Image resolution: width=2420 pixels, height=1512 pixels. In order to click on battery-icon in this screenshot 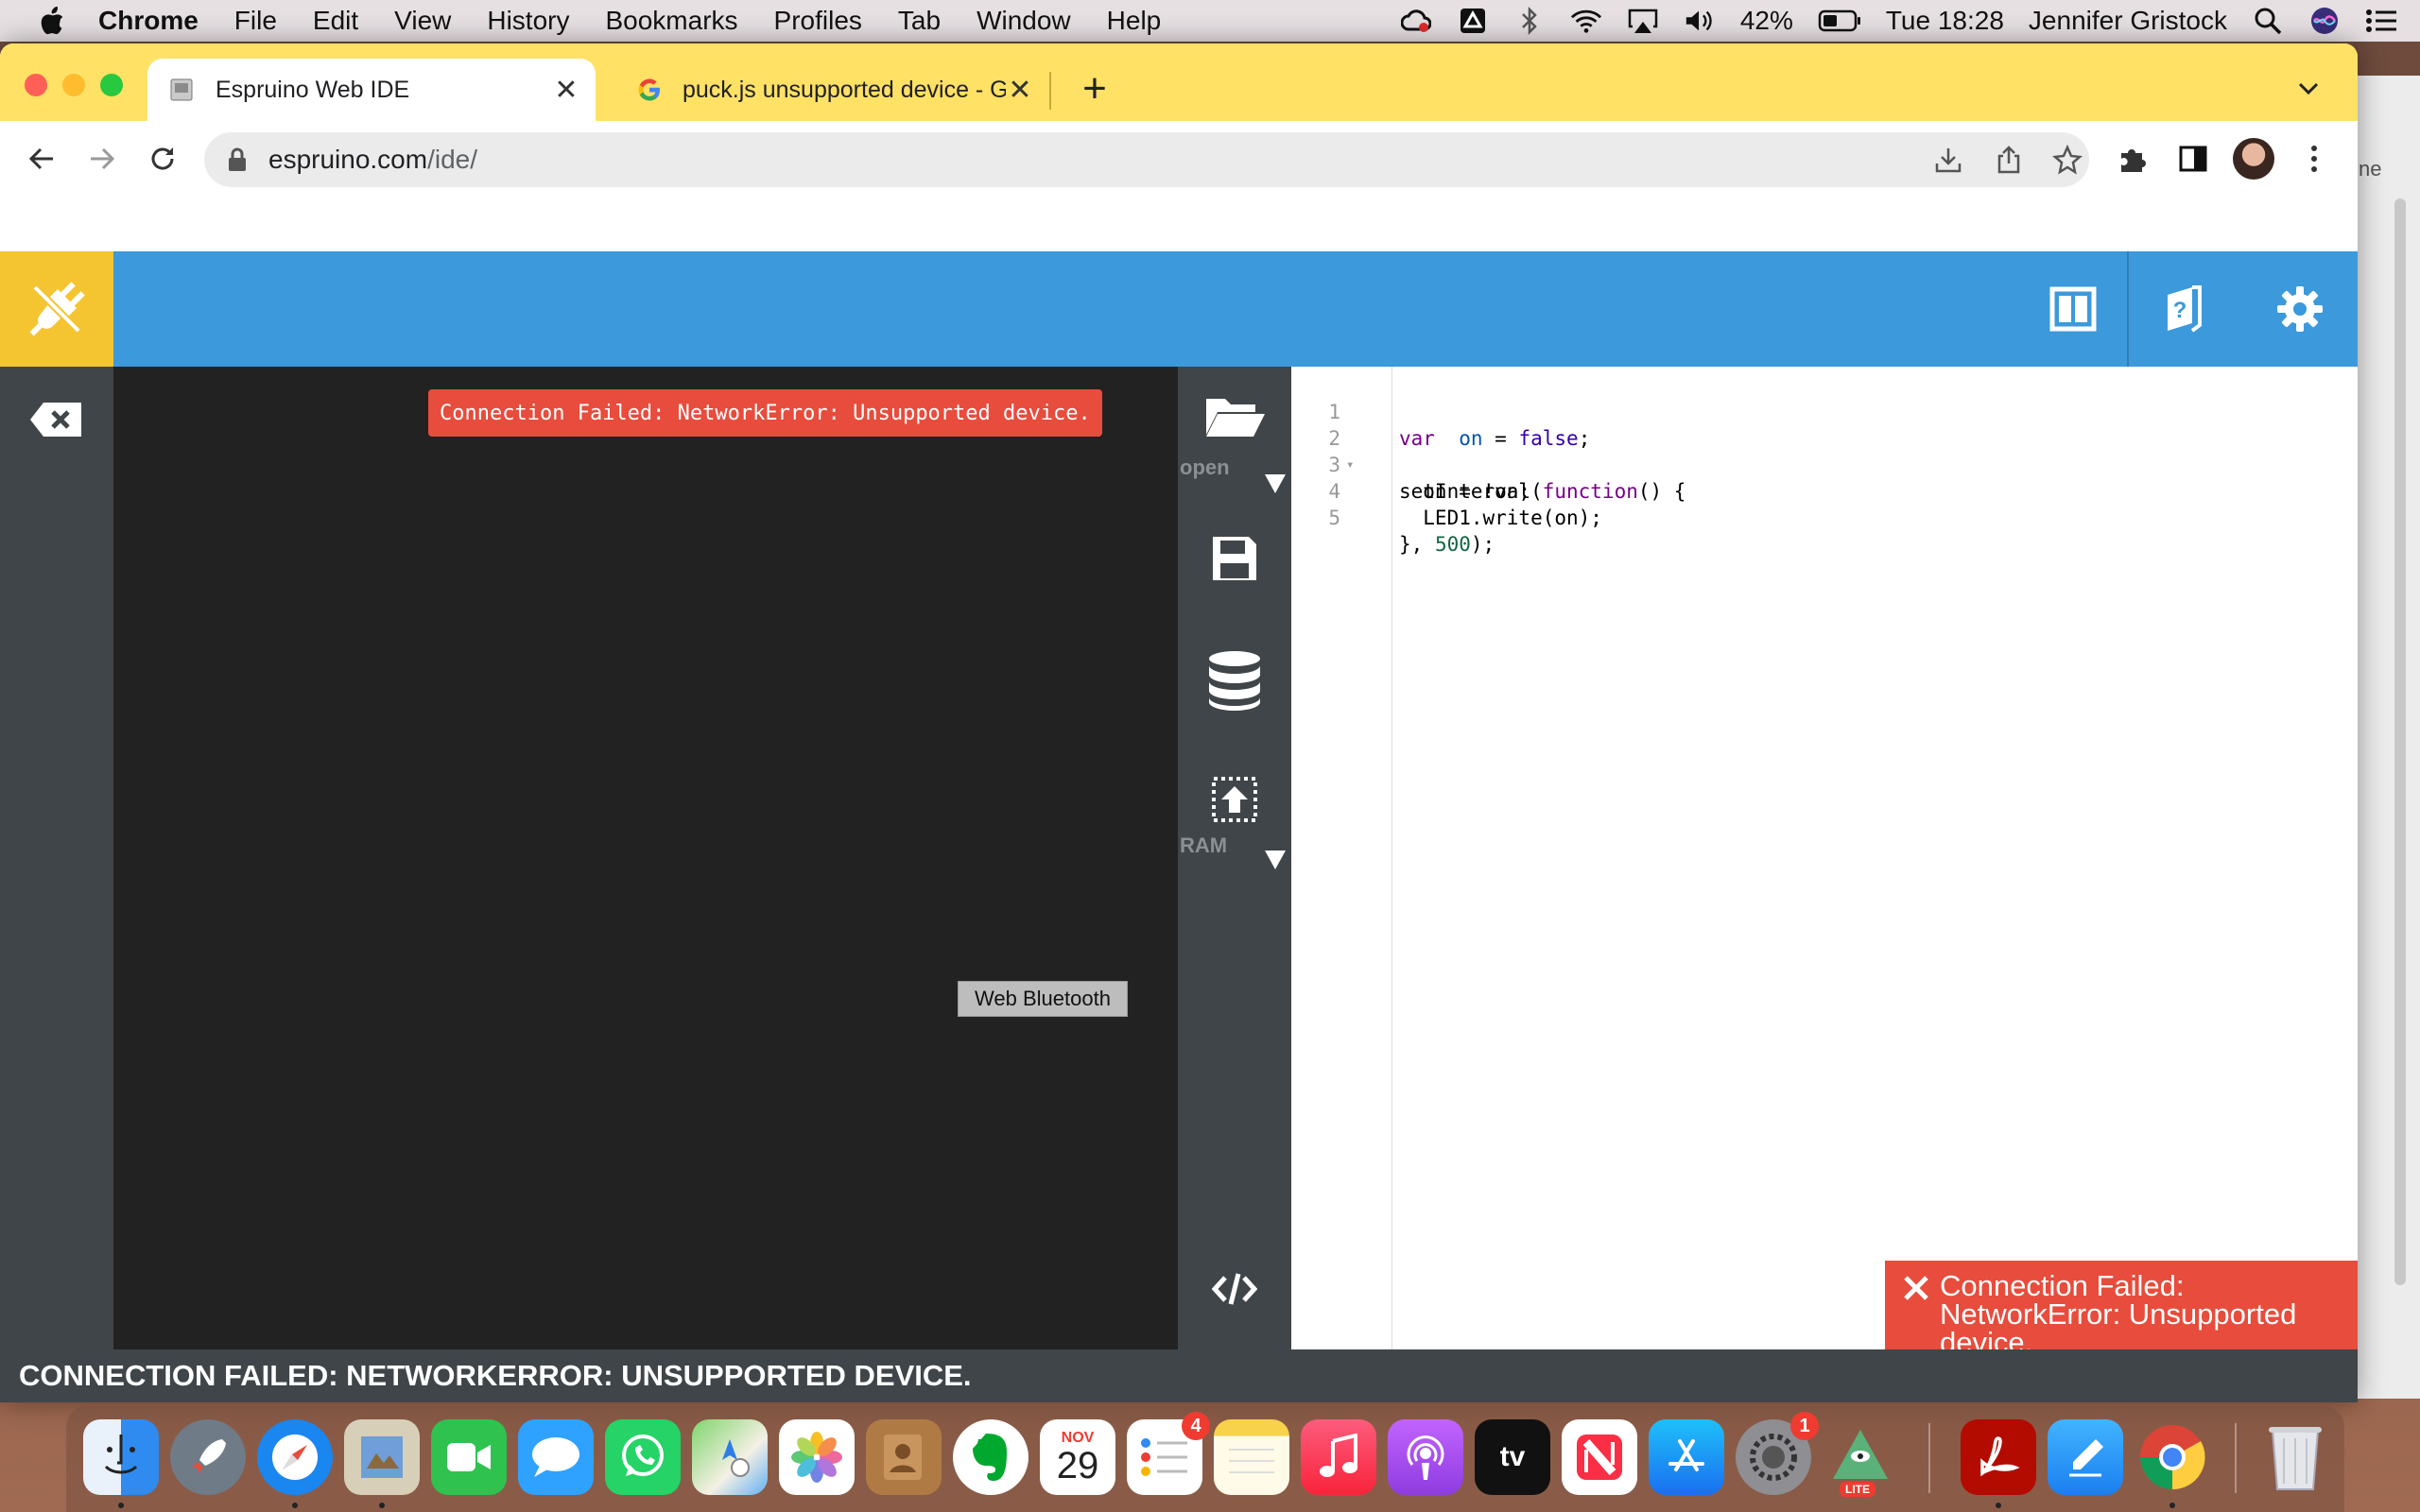, I will do `click(1839, 21)`.